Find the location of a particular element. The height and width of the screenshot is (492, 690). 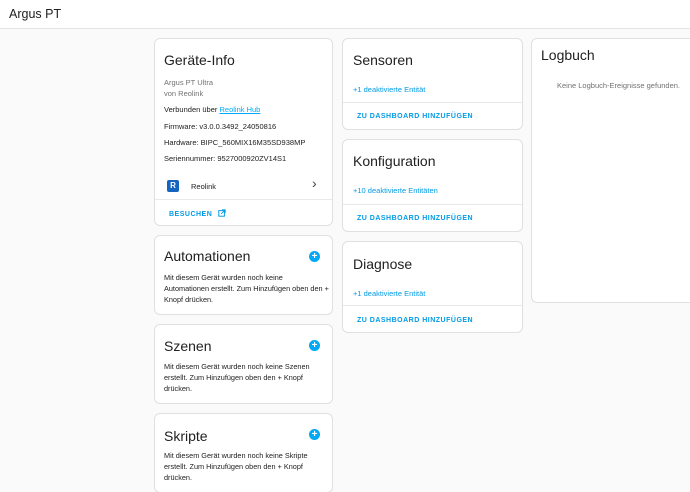

card-title: Sensoren is located at coordinates (383, 60).